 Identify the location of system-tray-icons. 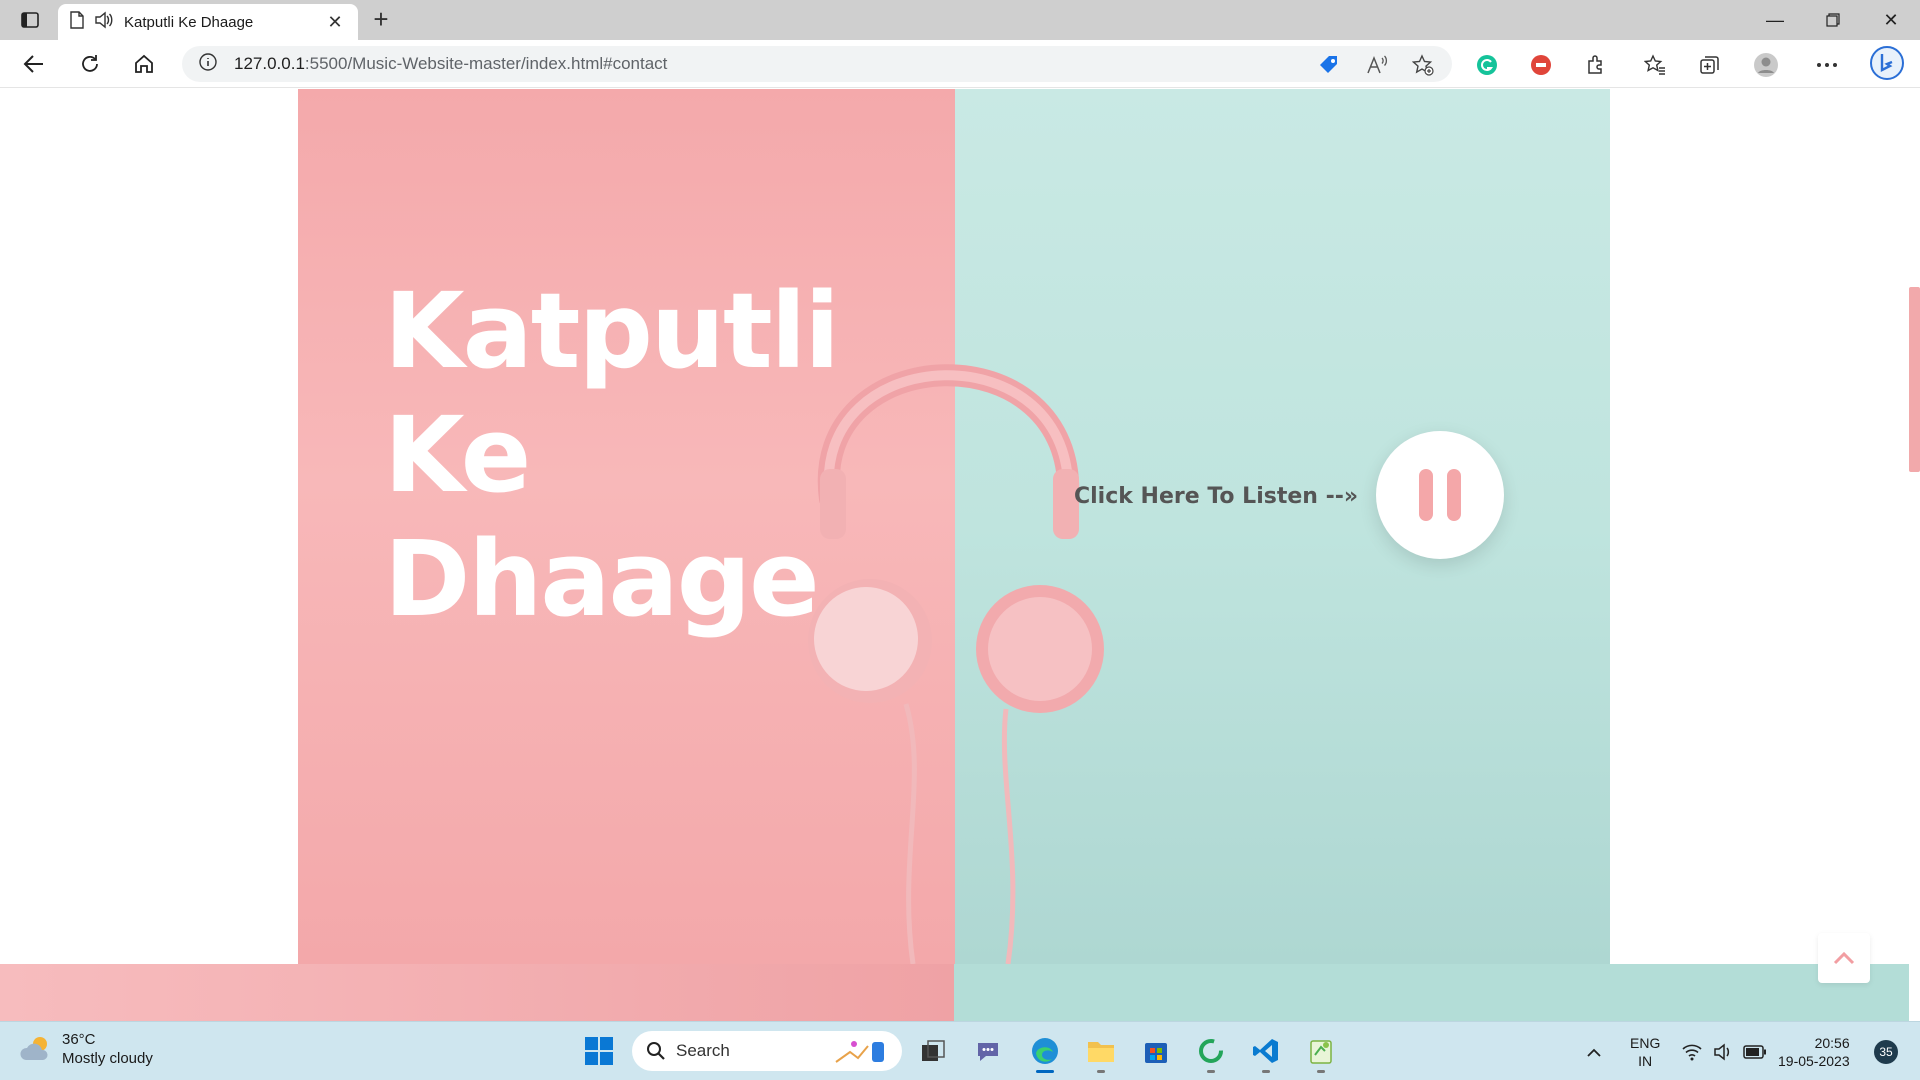
(1724, 1051).